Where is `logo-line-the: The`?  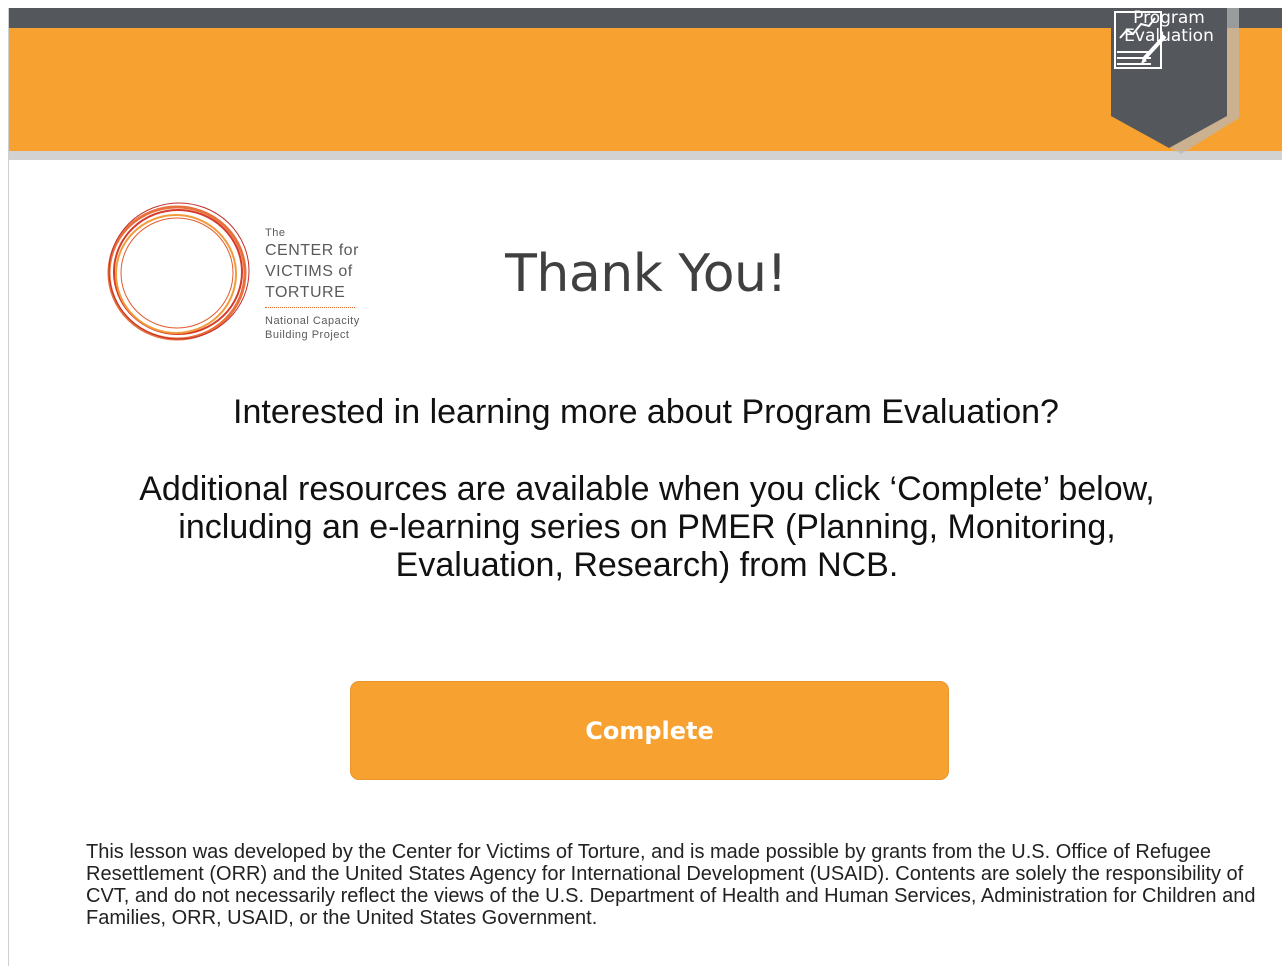
logo-line-the: The is located at coordinates (275, 233).